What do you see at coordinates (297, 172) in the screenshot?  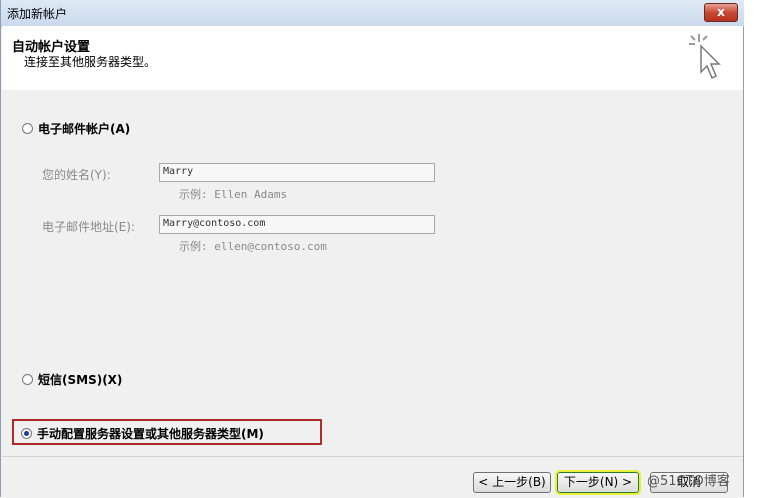 I see `name-field: Marry` at bounding box center [297, 172].